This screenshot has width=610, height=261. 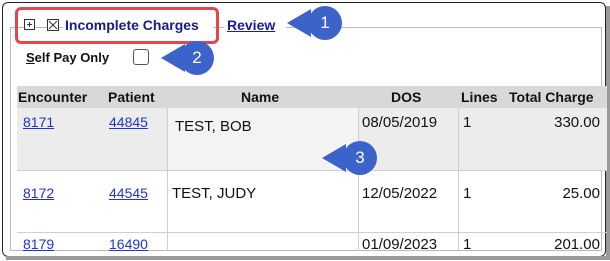 What do you see at coordinates (214, 193) in the screenshot?
I see `patient-name: TEST, JUDY` at bounding box center [214, 193].